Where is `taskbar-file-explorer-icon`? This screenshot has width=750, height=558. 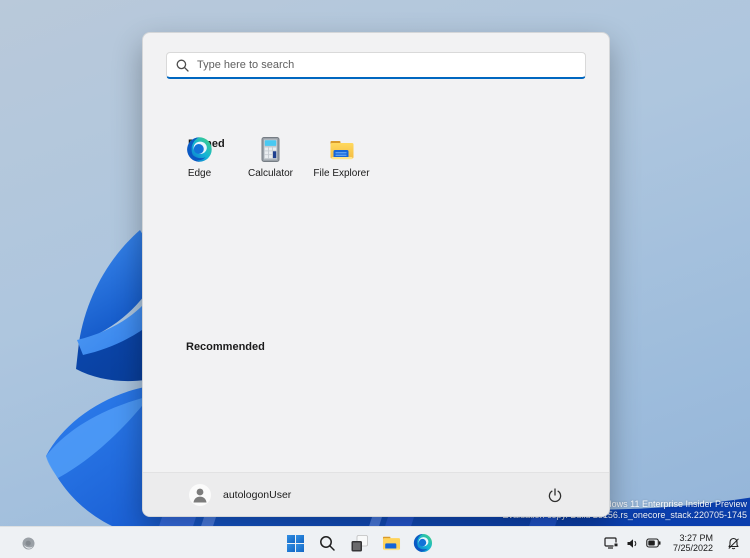
taskbar-file-explorer-icon is located at coordinates (391, 543).